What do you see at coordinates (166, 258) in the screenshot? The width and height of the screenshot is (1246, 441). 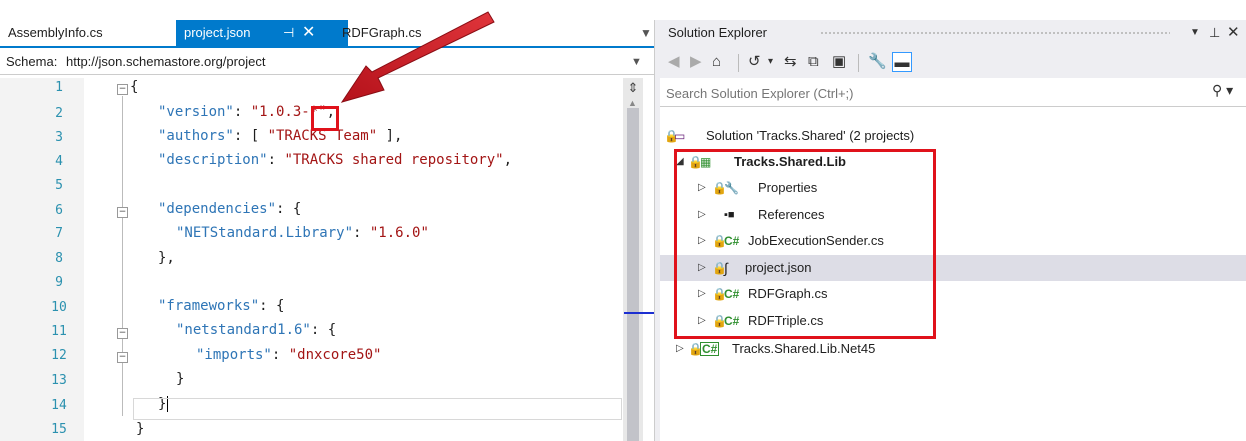 I see `code-line-8: },` at bounding box center [166, 258].